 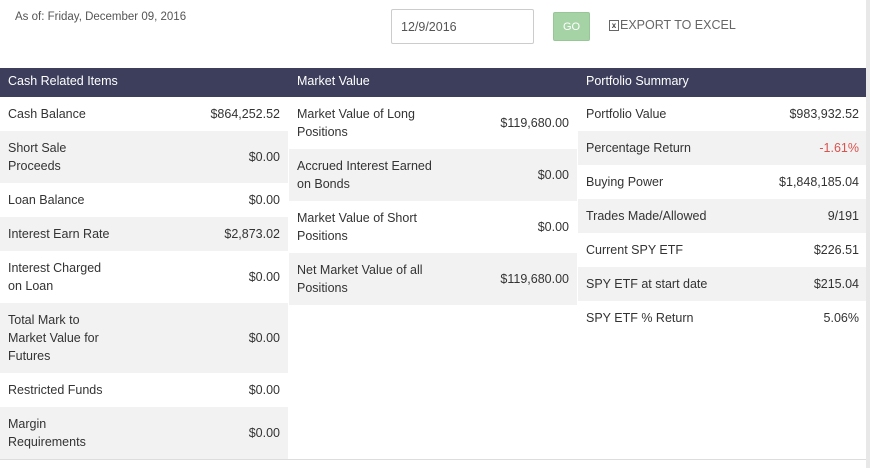 I want to click on cash-section-title: Cash Related Items, so click(x=63, y=81).